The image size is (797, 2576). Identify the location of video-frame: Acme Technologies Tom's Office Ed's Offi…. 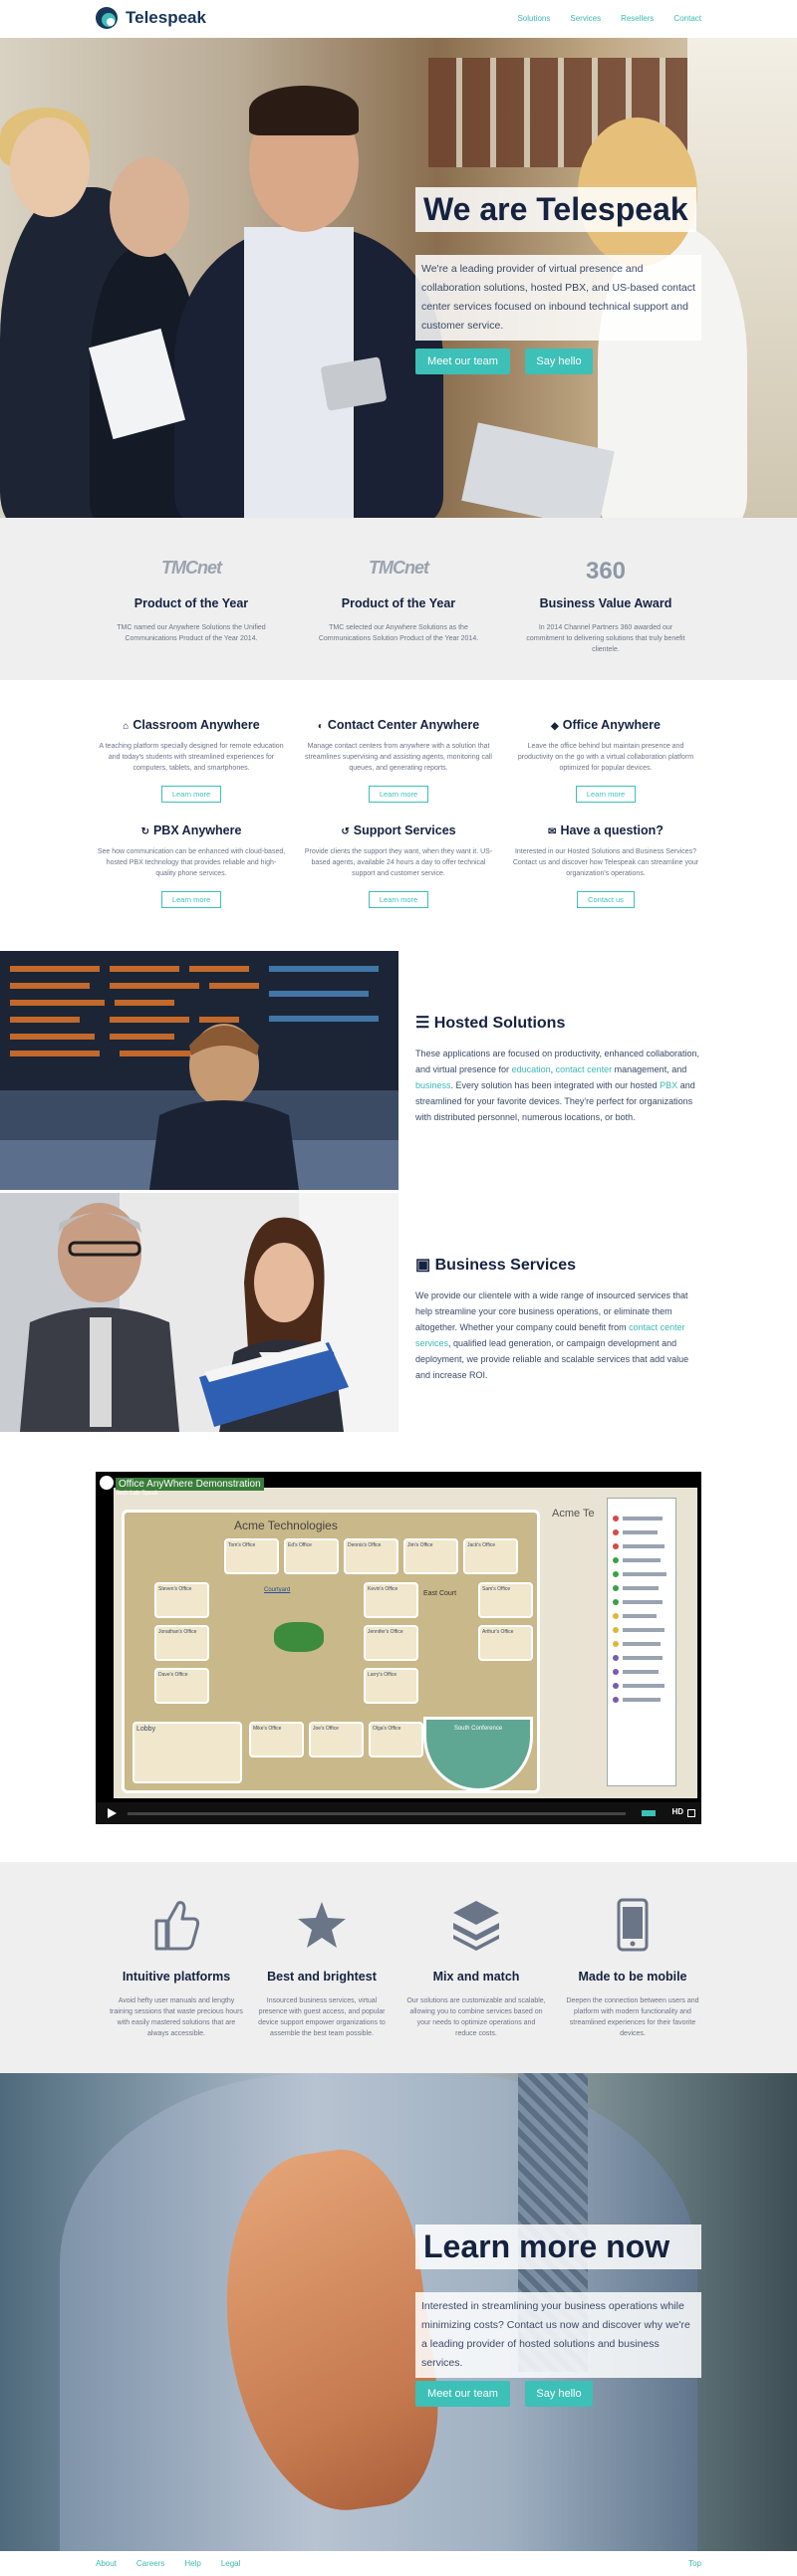
(405, 1643).